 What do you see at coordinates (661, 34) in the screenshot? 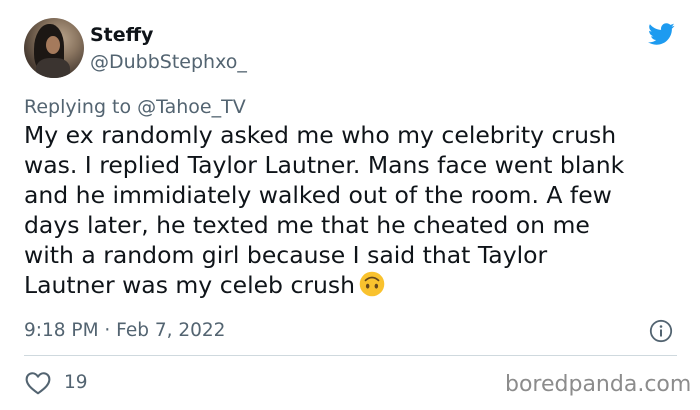
I see `twitter-bird-icon` at bounding box center [661, 34].